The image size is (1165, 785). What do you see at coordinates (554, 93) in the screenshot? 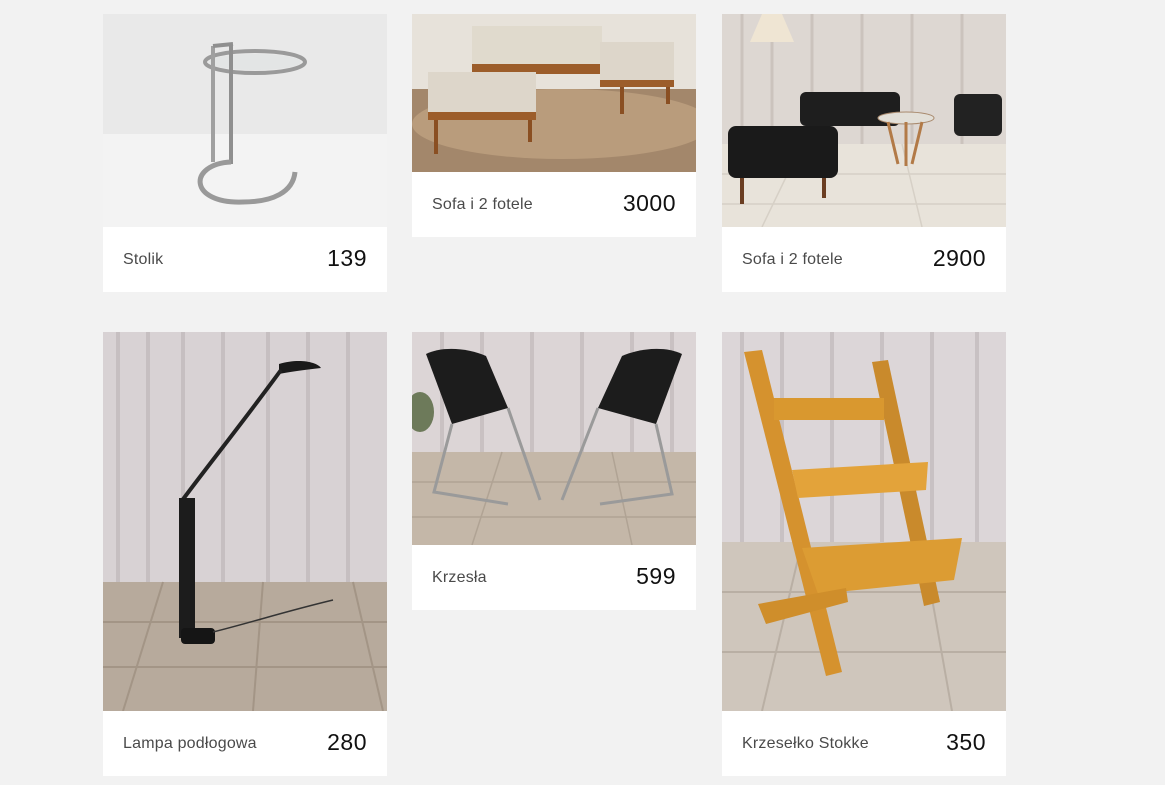
I see `sofa-set-beige-photo` at bounding box center [554, 93].